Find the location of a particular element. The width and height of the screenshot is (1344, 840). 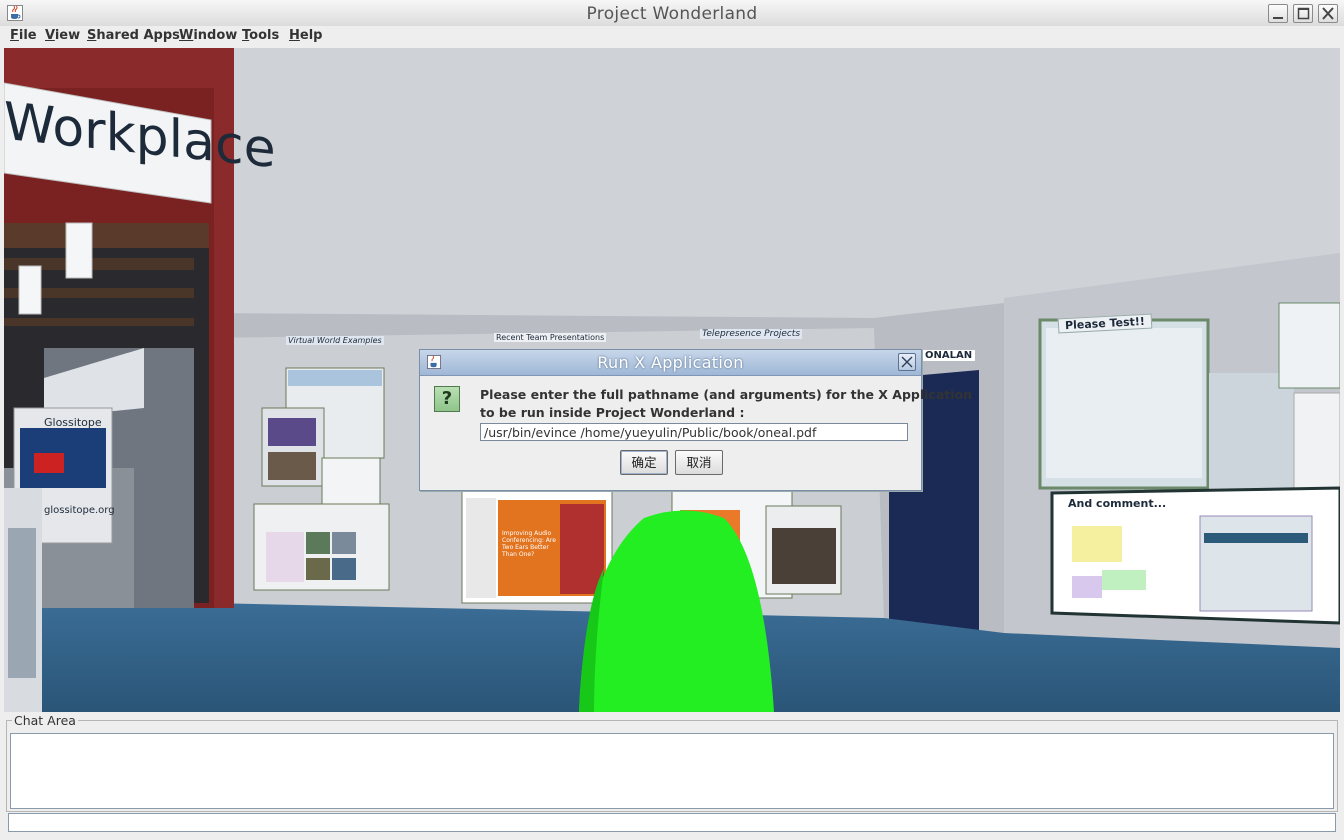

window-title: Project Wonderland is located at coordinates (672, 14).